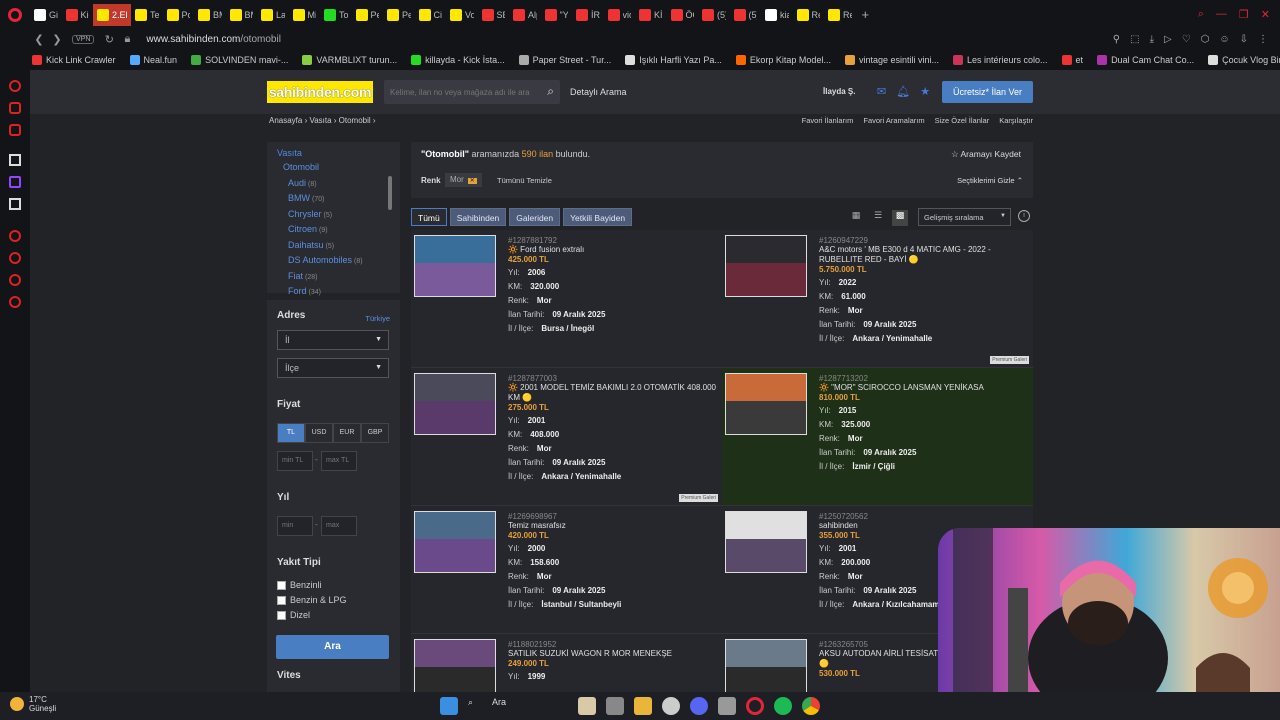  Describe the element at coordinates (305, 15) in the screenshot. I see `browser-tab: Min` at that location.